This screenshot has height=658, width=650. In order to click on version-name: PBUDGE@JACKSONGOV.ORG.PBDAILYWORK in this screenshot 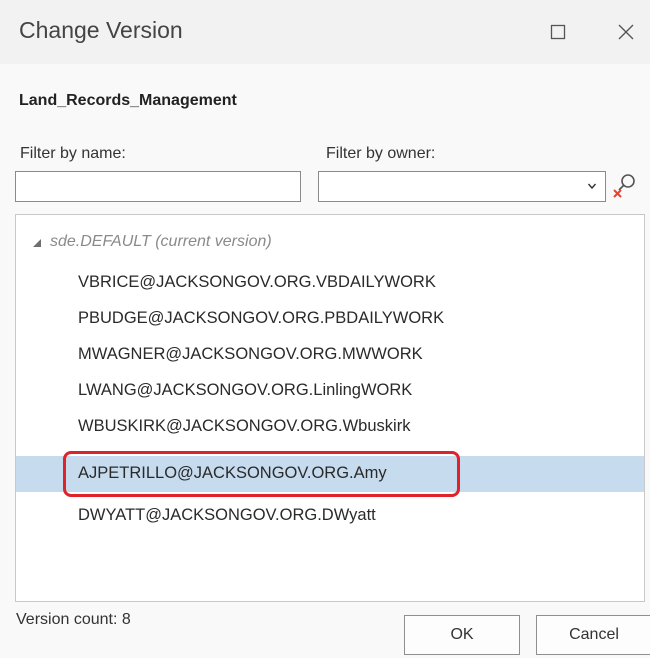, I will do `click(261, 318)`.